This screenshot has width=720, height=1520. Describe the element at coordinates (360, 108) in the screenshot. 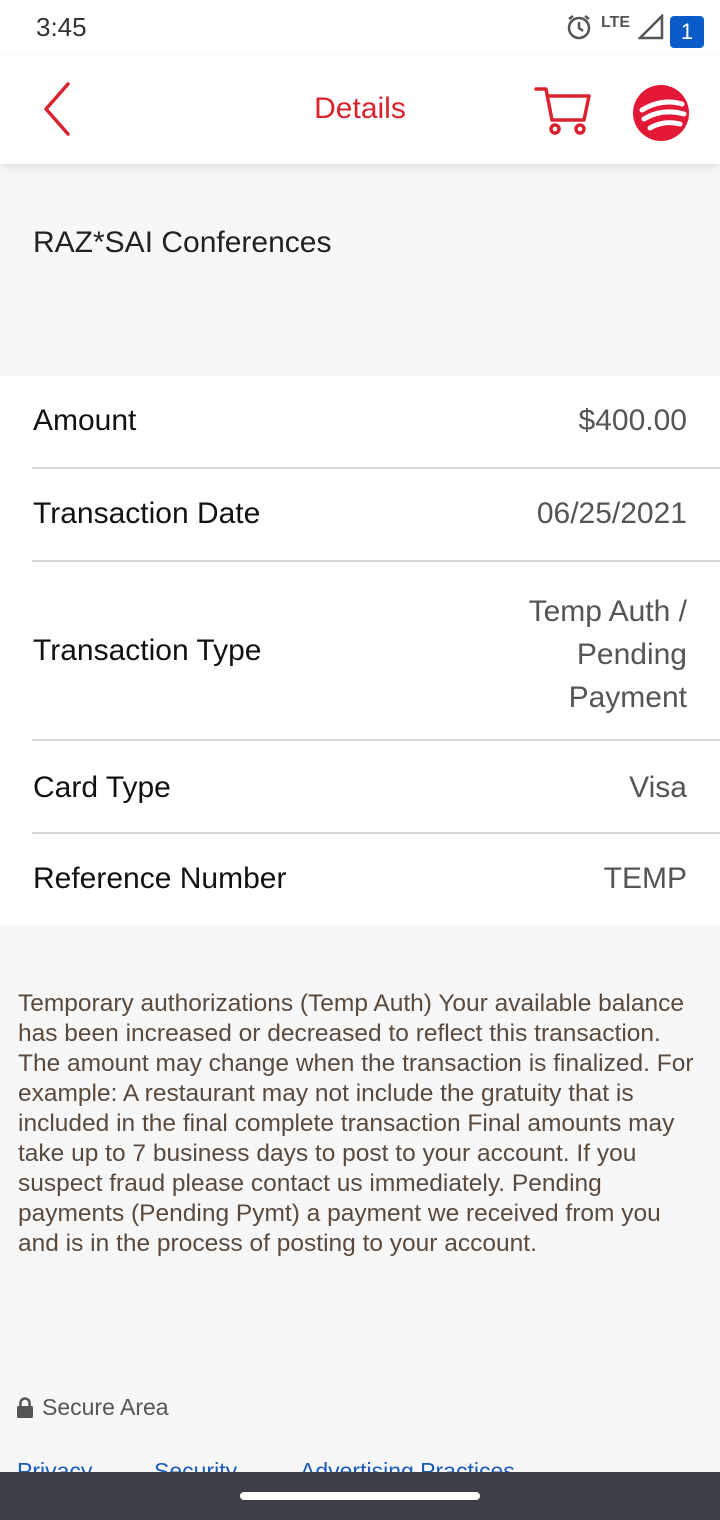

I see `page-title: Details` at that location.